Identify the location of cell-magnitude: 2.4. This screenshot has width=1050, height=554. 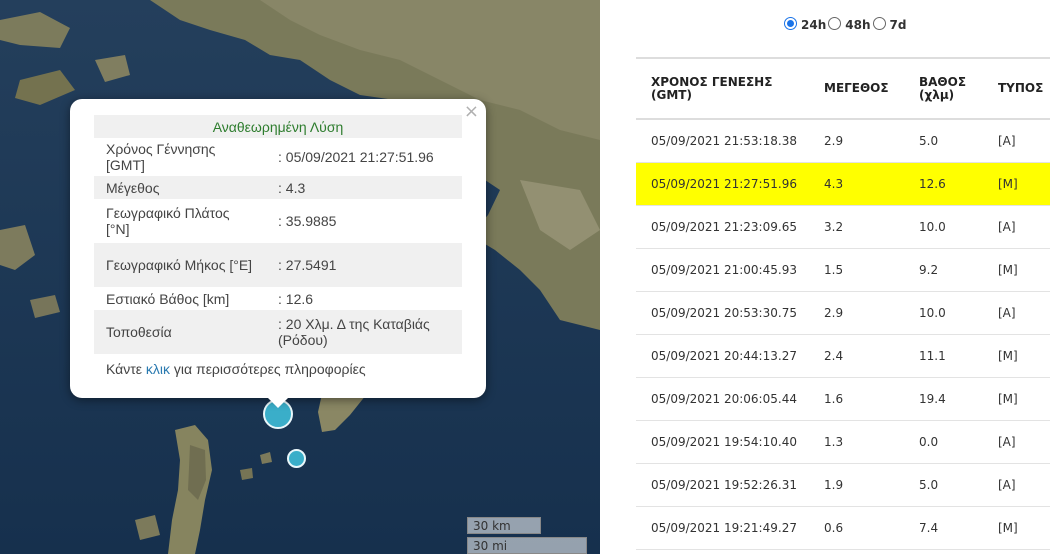
(856, 356).